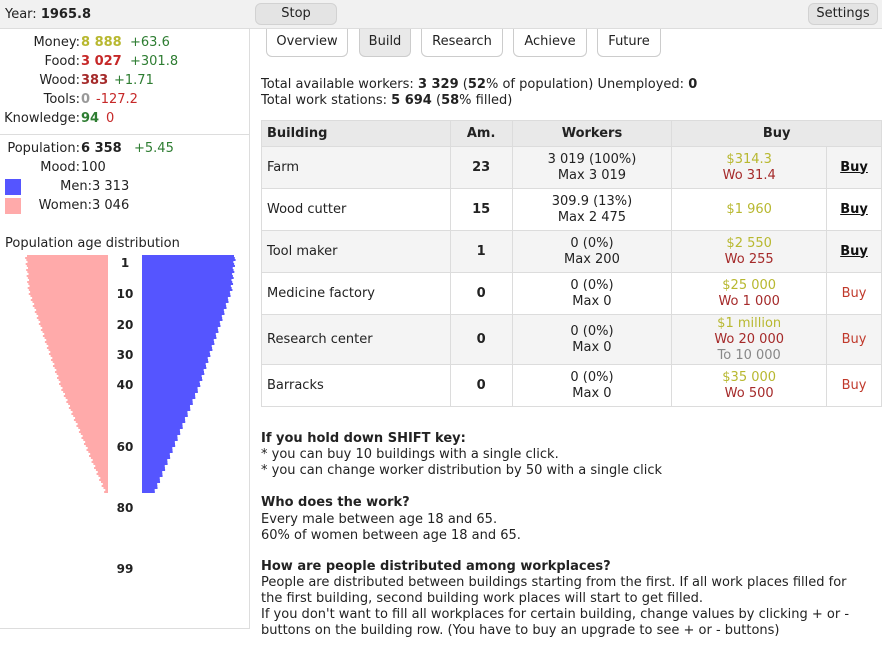 The height and width of the screenshot is (646, 882). What do you see at coordinates (550, 43) in the screenshot?
I see `tab-achieve: Achieve` at bounding box center [550, 43].